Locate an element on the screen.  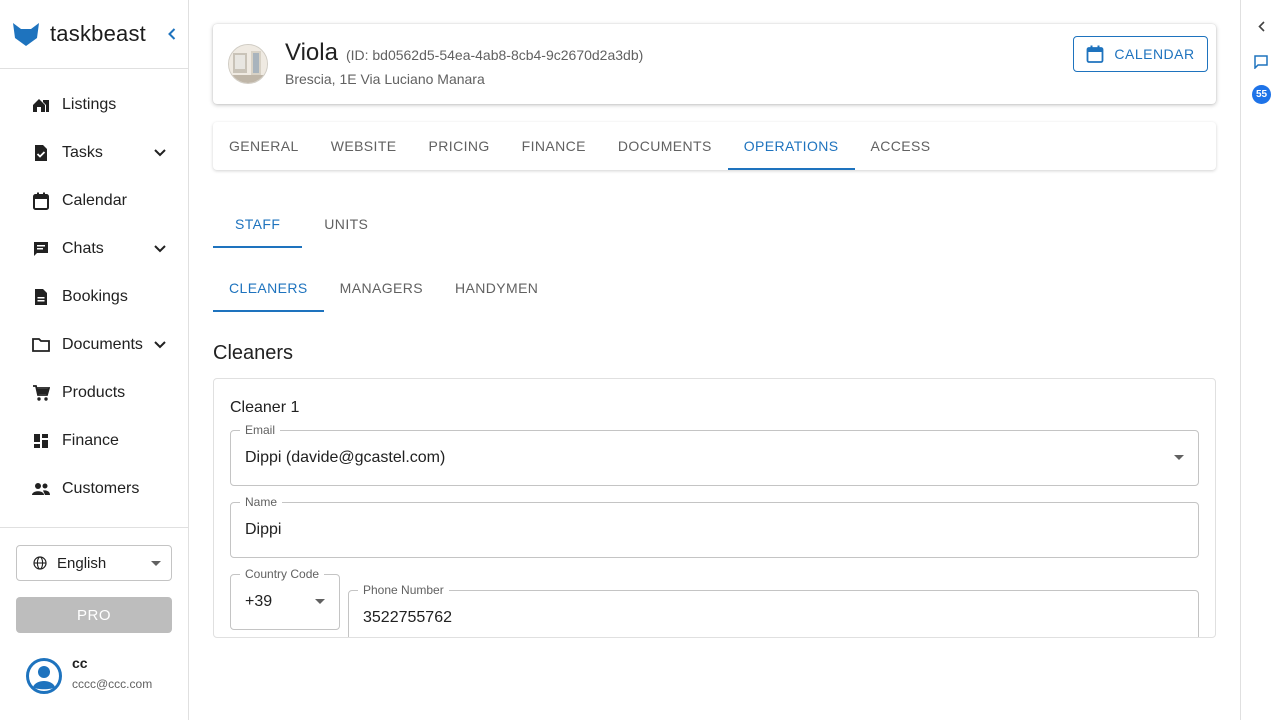
user-profile: cc cccc@ccc.com is located at coordinates (89, 674).